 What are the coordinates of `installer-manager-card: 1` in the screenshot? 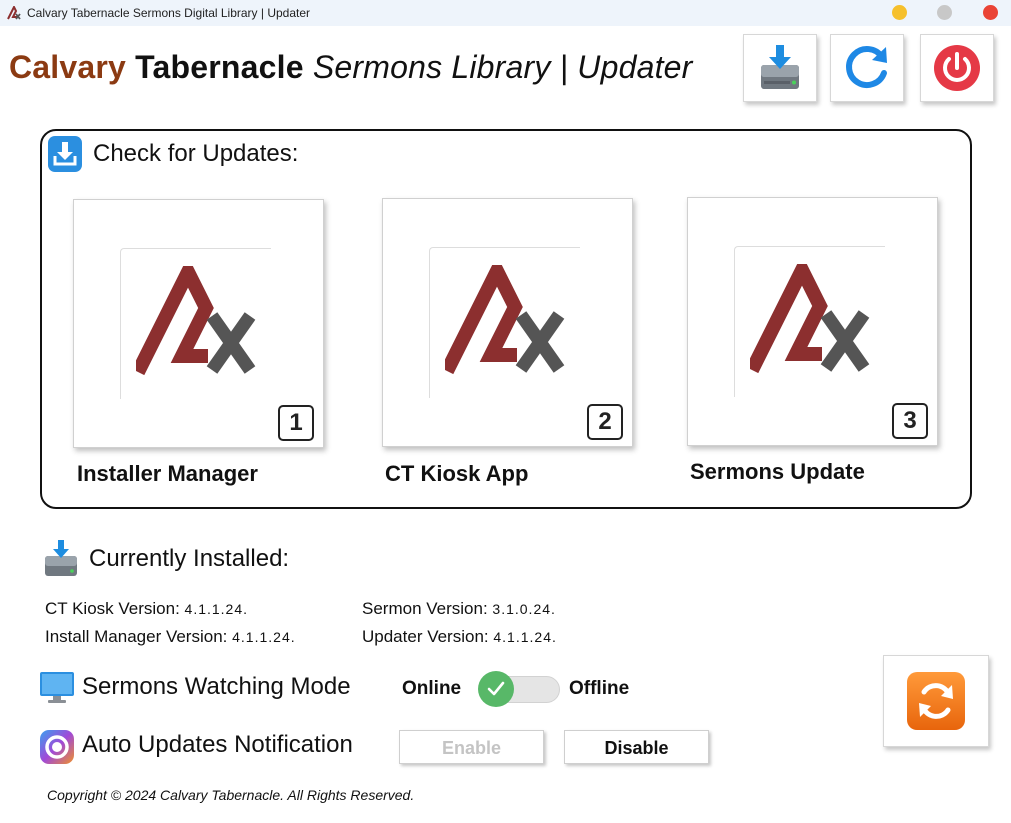 It's located at (198, 323).